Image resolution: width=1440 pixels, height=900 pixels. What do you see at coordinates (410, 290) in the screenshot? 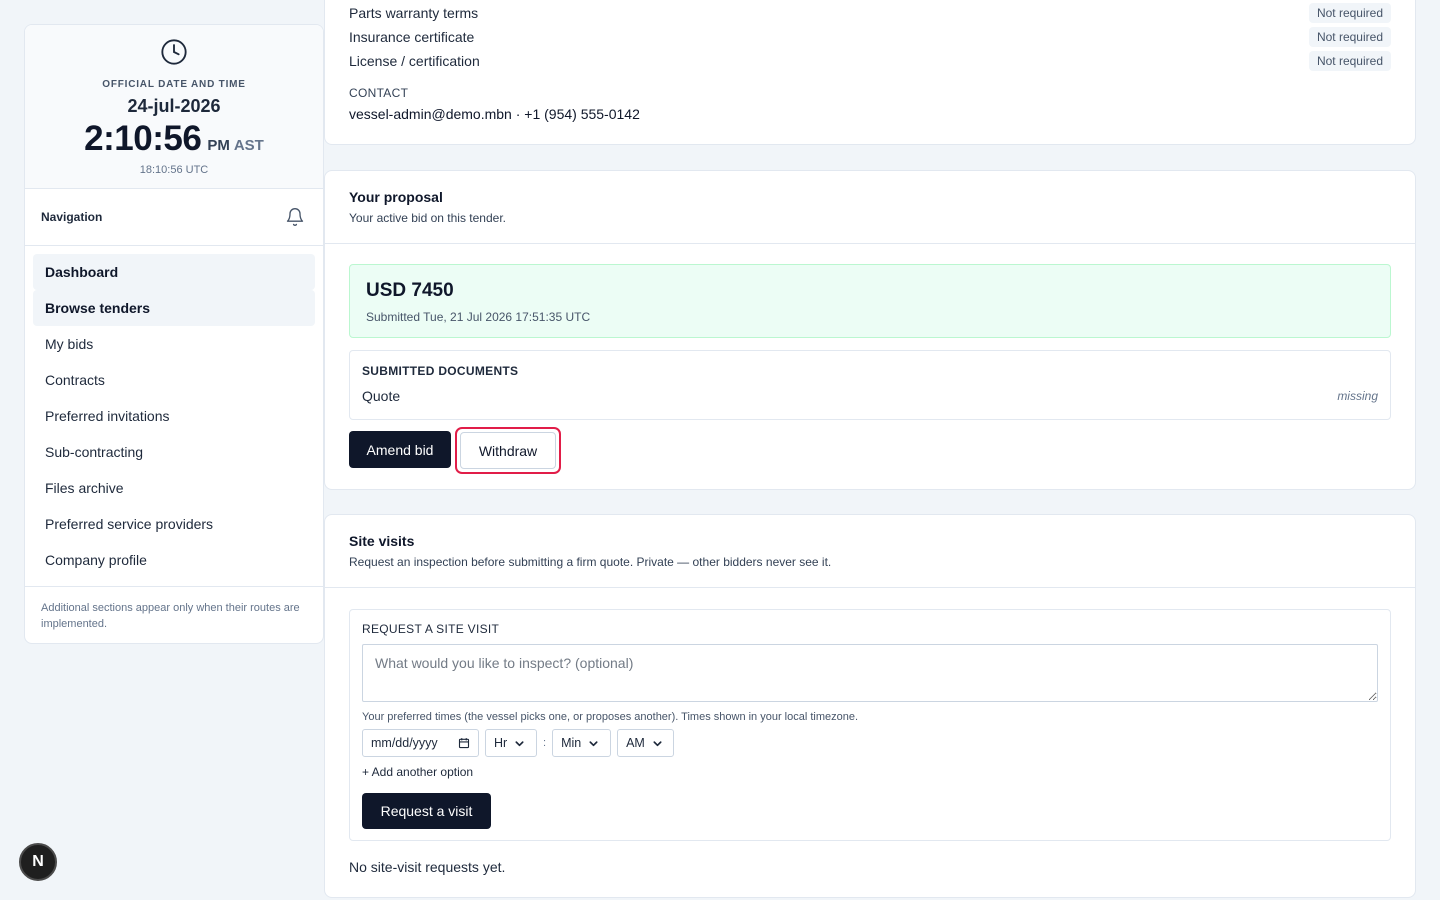
I see `bid-price: USD 7450` at bounding box center [410, 290].